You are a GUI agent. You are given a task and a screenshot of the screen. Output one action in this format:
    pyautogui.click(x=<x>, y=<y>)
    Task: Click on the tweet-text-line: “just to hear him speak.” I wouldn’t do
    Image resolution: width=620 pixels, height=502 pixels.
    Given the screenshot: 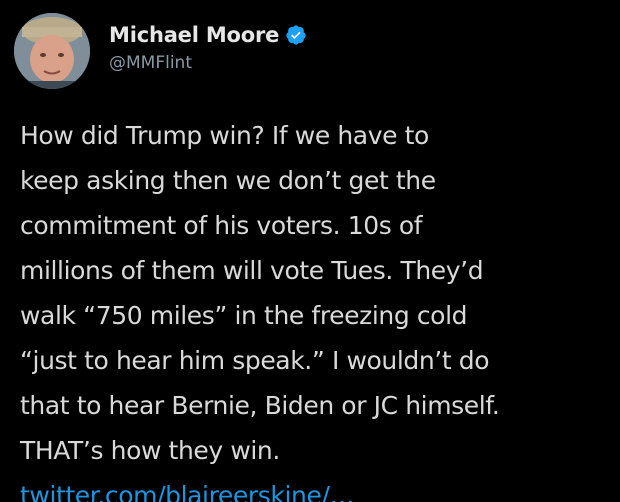 What is the action you would take?
    pyautogui.click(x=255, y=360)
    